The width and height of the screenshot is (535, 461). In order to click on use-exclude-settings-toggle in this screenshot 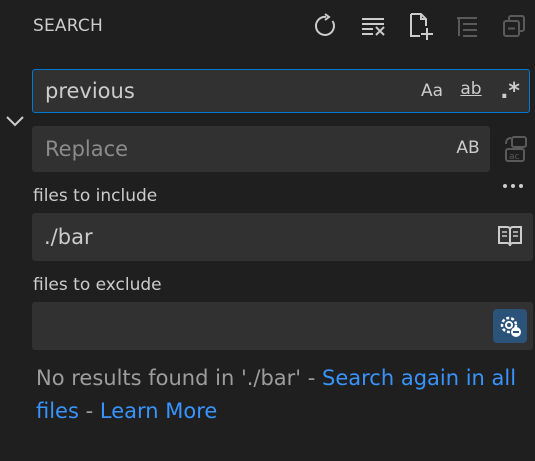, I will do `click(510, 326)`.